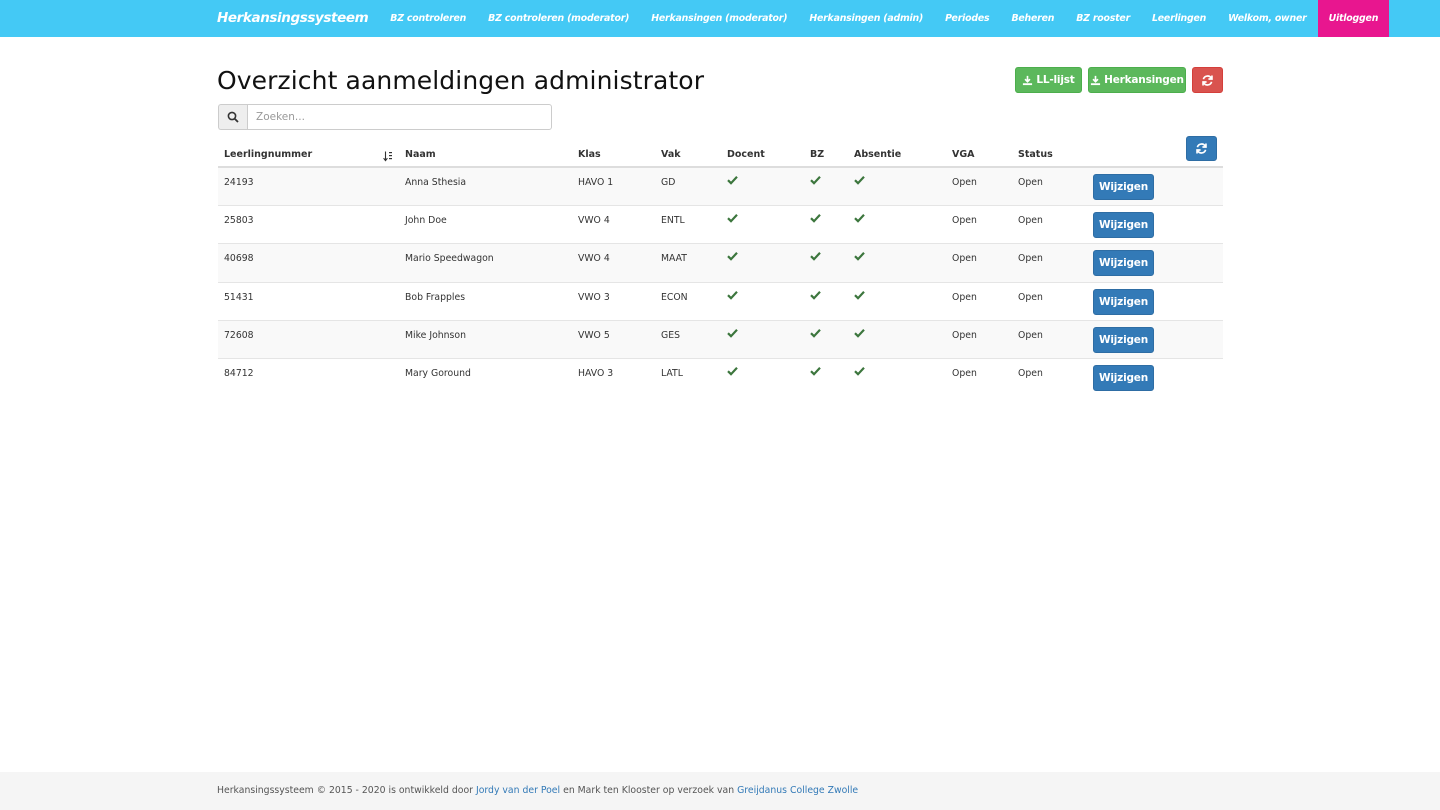 This screenshot has width=1440, height=810. Describe the element at coordinates (298, 18) in the screenshot. I see `brand: Herkansingssysteem` at that location.